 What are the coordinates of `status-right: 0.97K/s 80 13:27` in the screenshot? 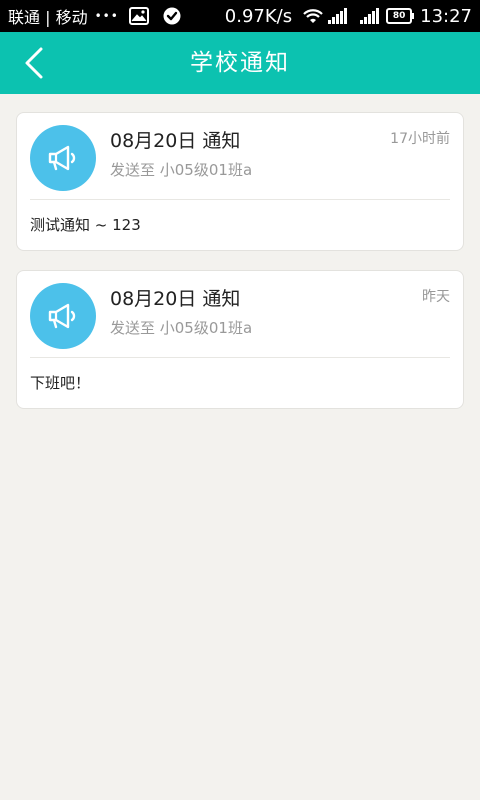 It's located at (348, 16).